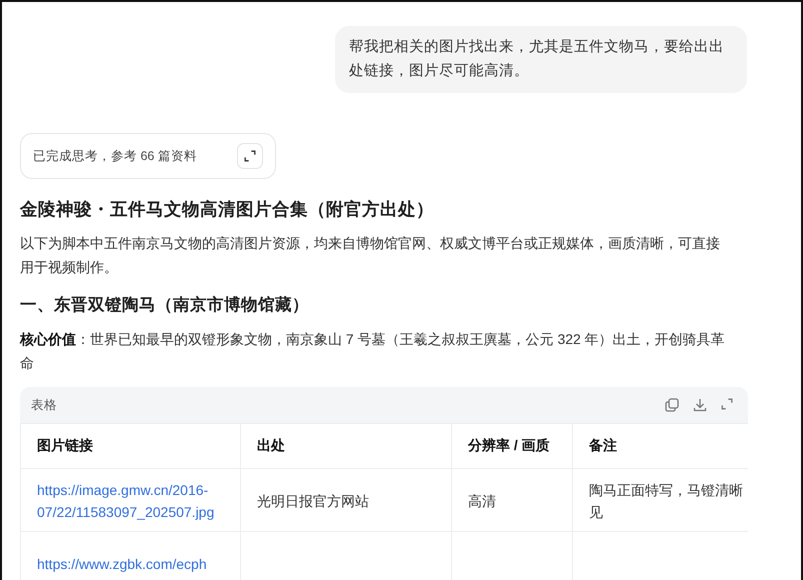 This screenshot has width=803, height=580. I want to click on copy-button, so click(672, 405).